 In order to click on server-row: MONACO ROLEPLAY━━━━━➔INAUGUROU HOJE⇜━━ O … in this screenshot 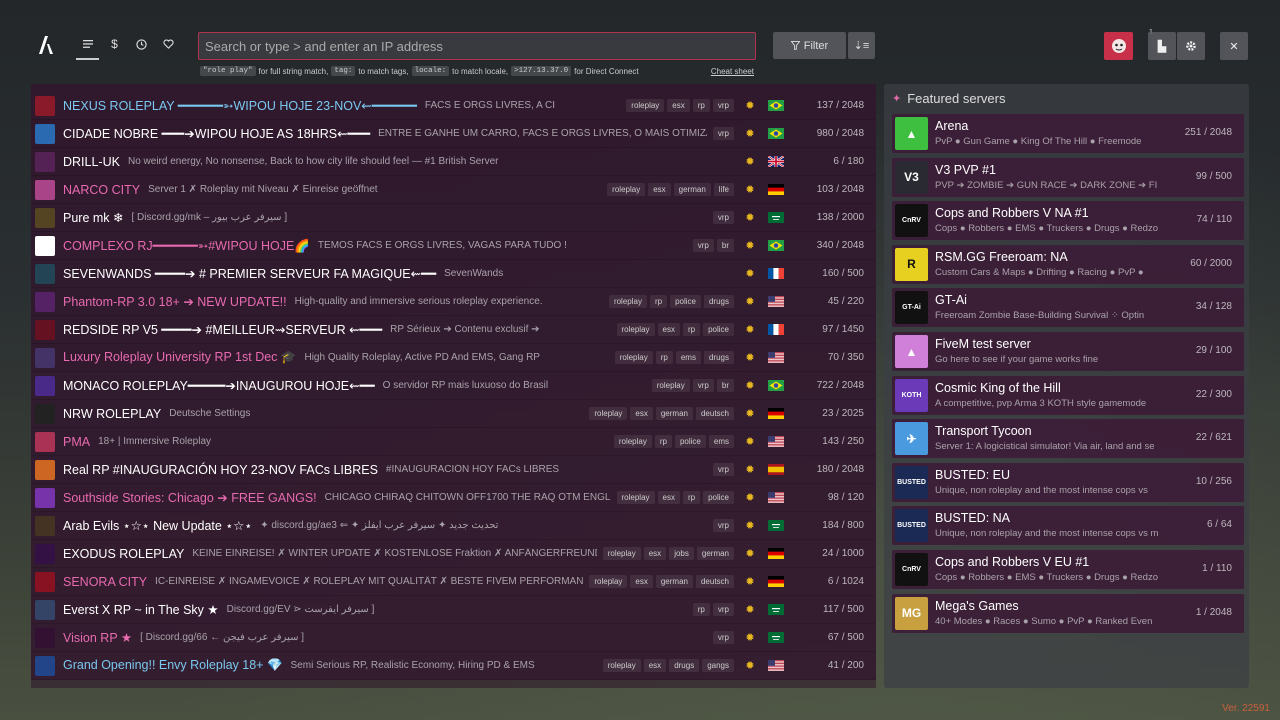, I will do `click(453, 386)`.